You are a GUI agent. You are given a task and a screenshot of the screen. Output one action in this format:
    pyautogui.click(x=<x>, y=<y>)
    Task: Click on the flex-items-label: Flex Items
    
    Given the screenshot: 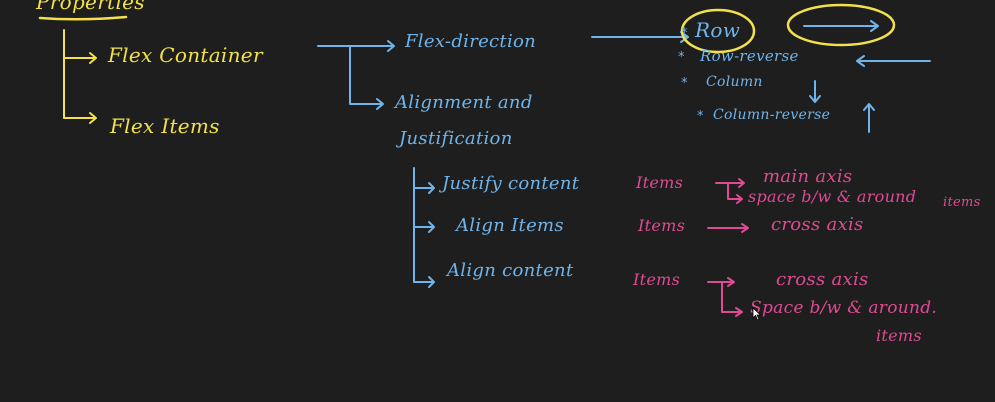 What is the action you would take?
    pyautogui.click(x=165, y=126)
    